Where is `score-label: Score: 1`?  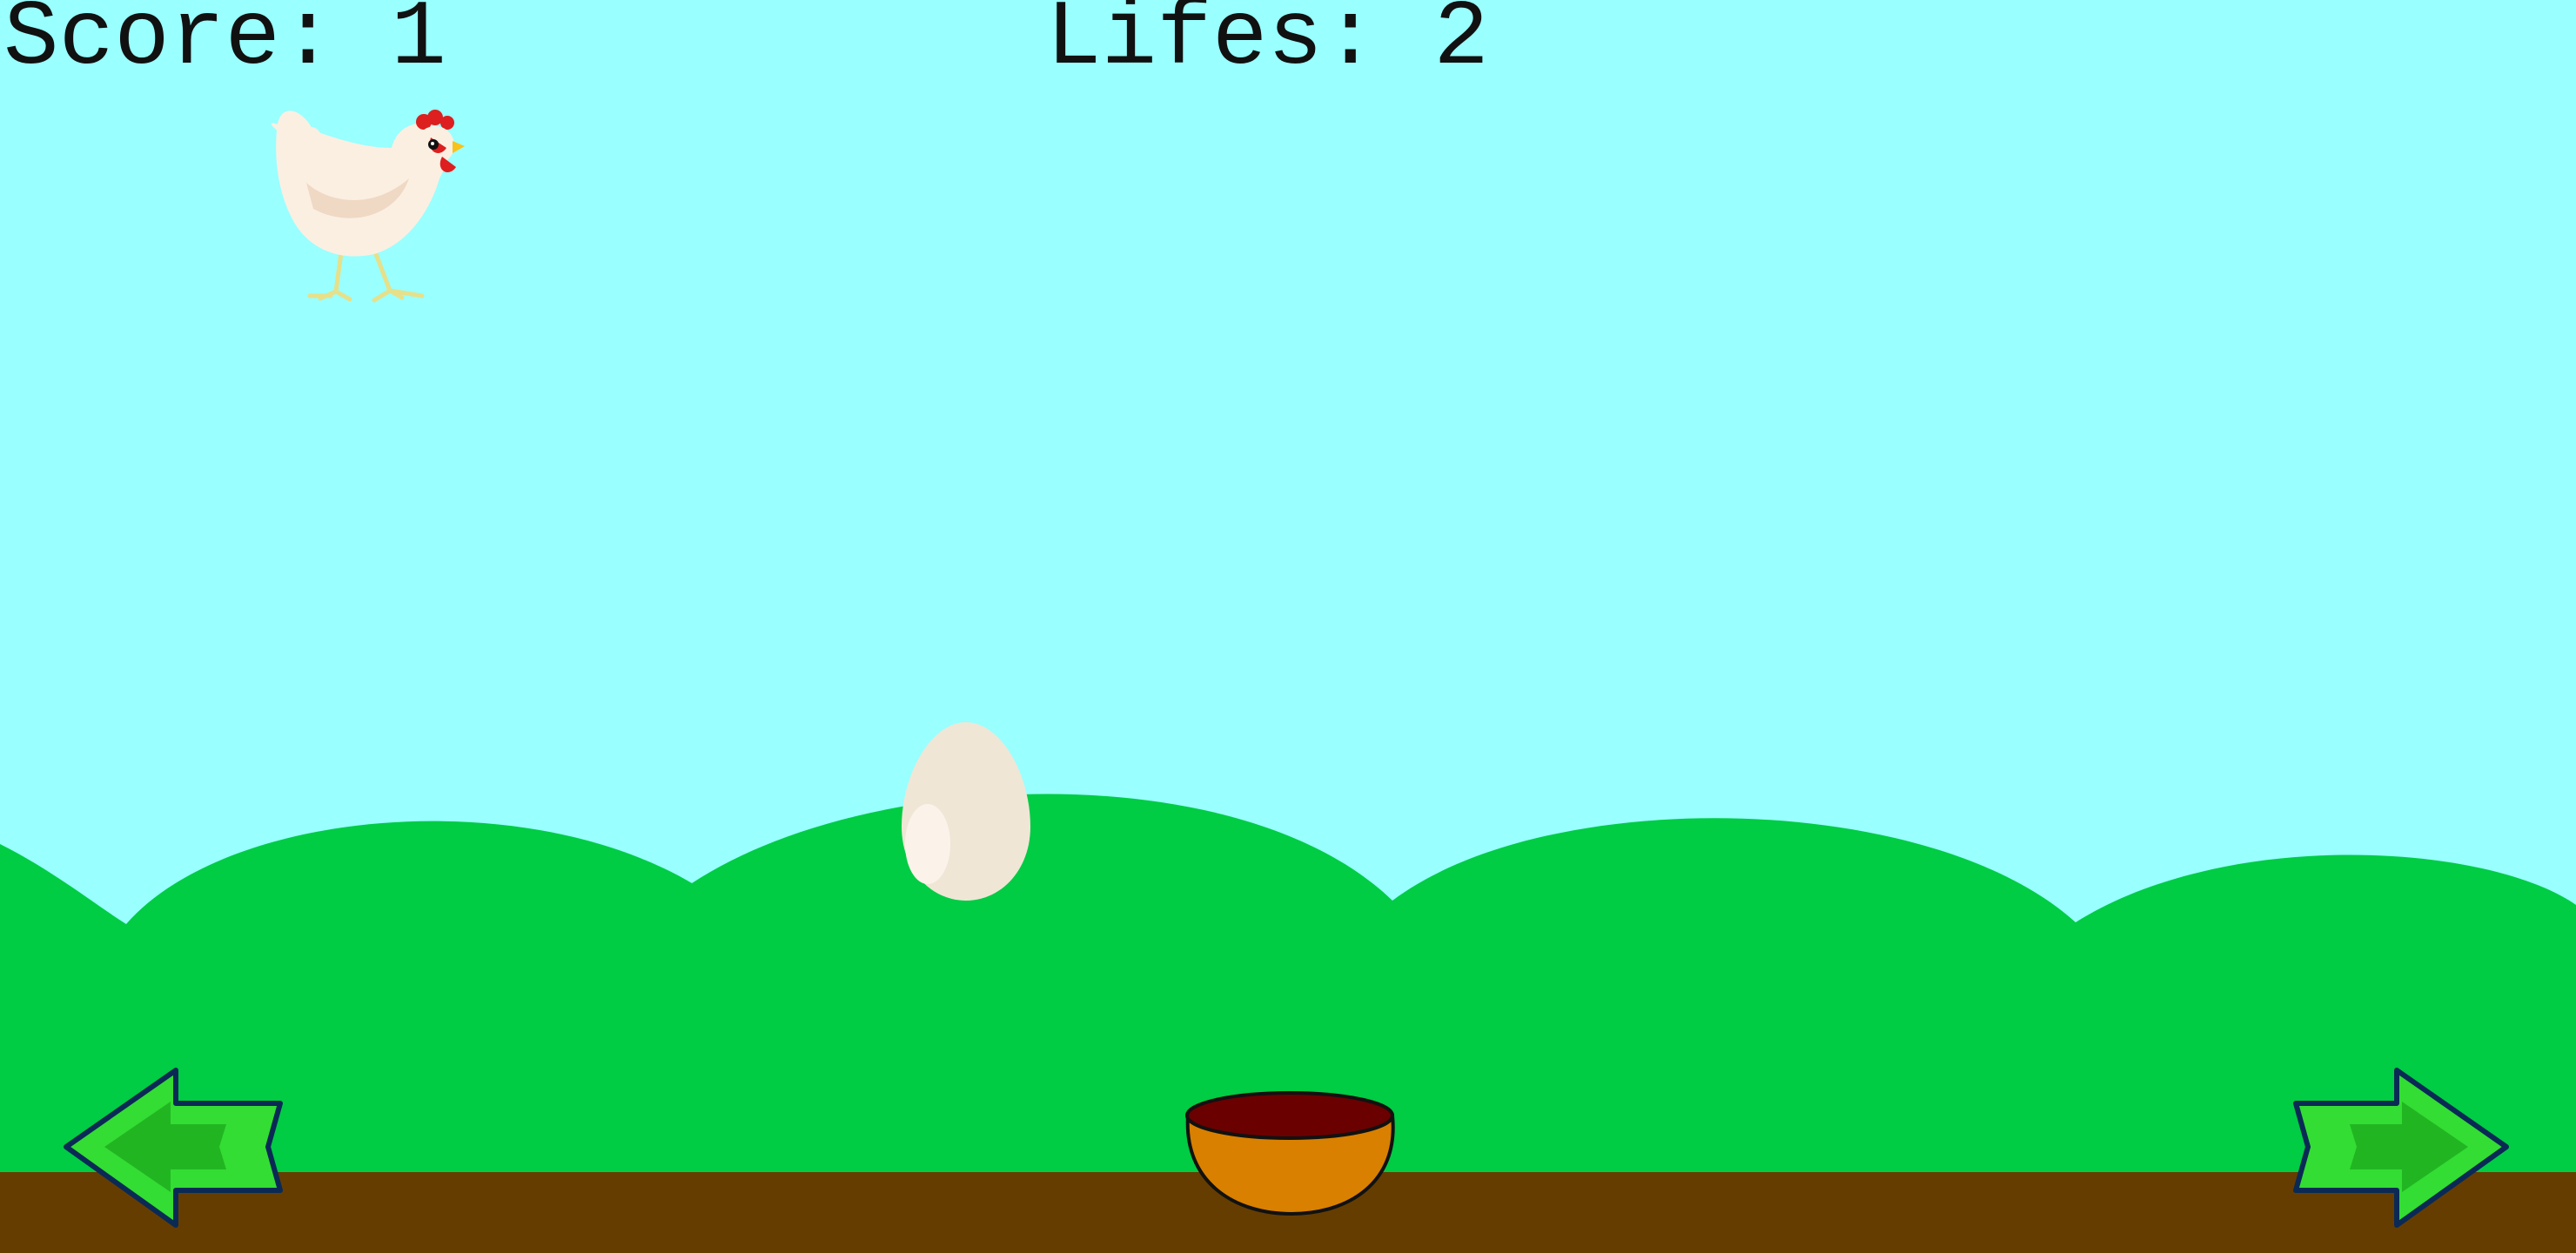
score-label: Score: 1 is located at coordinates (224, 45).